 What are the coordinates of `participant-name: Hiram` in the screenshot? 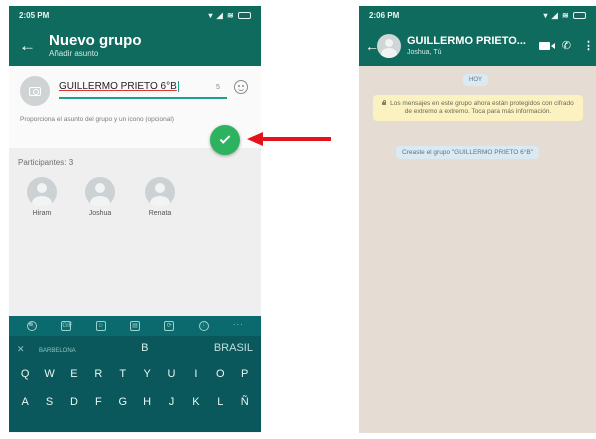 It's located at (42, 213).